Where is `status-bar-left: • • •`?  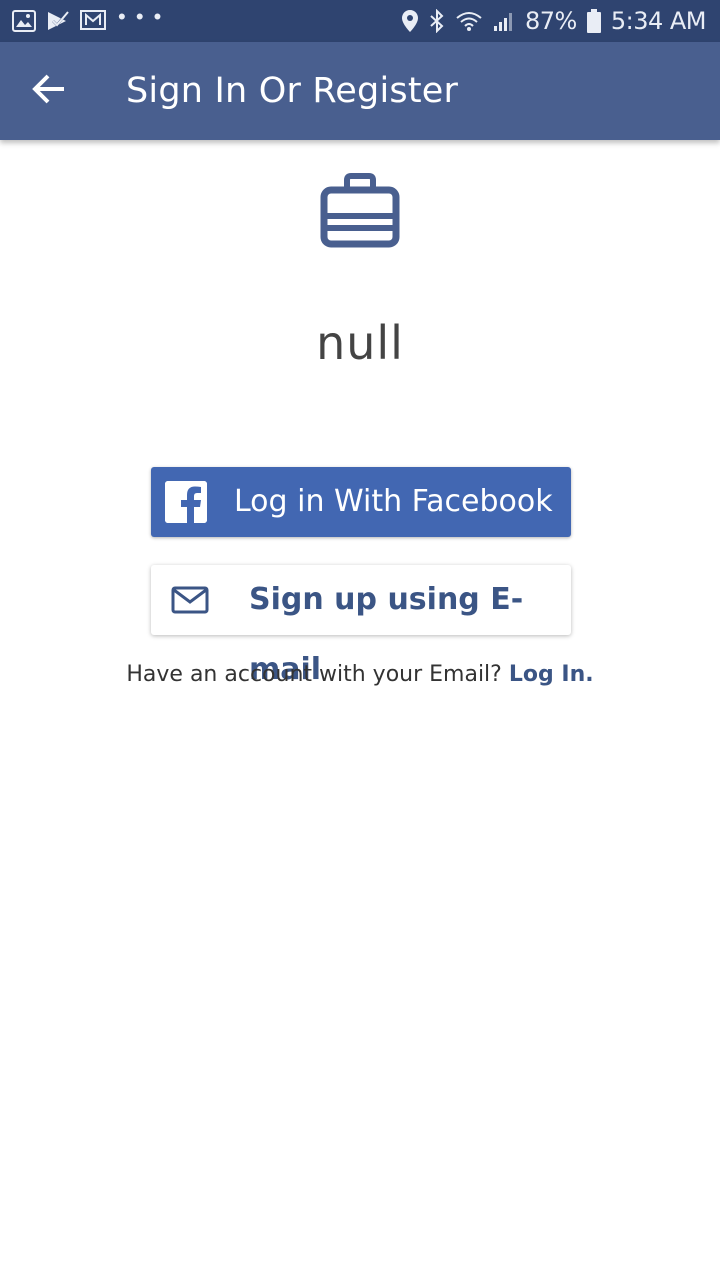
status-bar-left: • • • is located at coordinates (87, 19).